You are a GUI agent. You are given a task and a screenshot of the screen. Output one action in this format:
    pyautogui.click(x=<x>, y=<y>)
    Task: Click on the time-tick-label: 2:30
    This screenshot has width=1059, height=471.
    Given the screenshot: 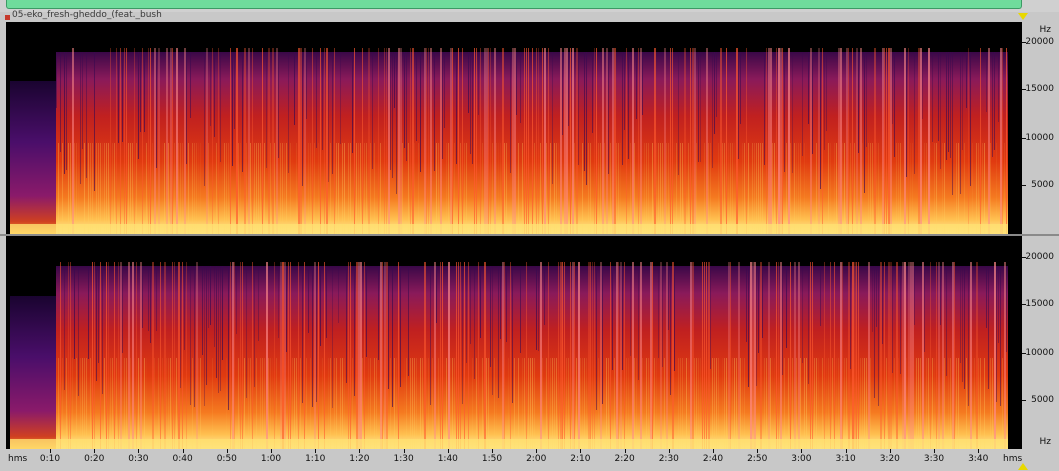 What is the action you would take?
    pyautogui.click(x=668, y=459)
    